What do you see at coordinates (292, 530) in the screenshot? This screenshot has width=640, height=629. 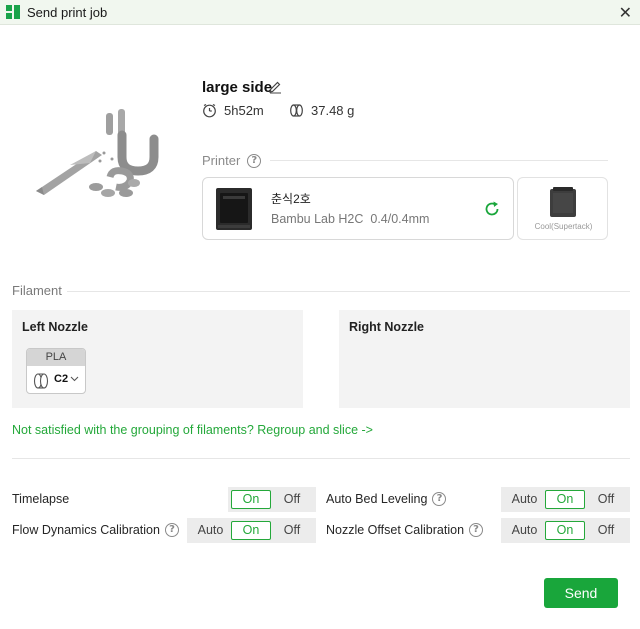 I see `flow-dynamics-off: Off` at bounding box center [292, 530].